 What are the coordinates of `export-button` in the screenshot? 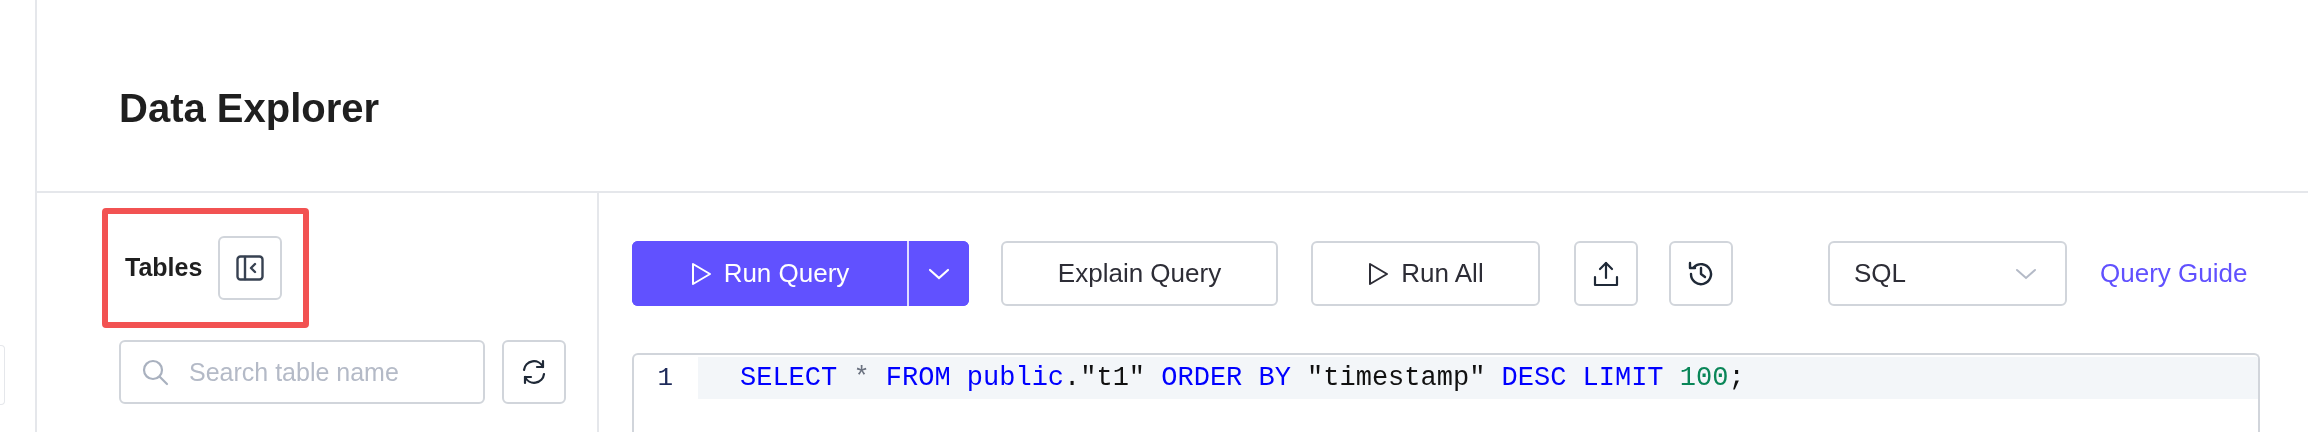 It's located at (1606, 273).